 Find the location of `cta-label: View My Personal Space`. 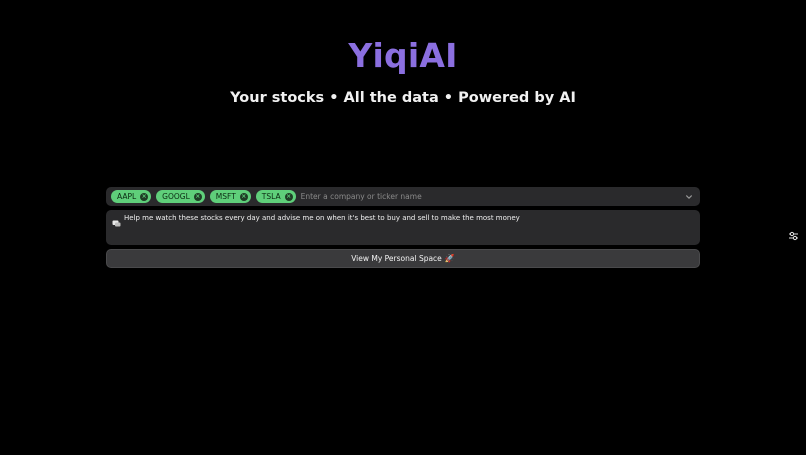

cta-label: View My Personal Space is located at coordinates (396, 258).